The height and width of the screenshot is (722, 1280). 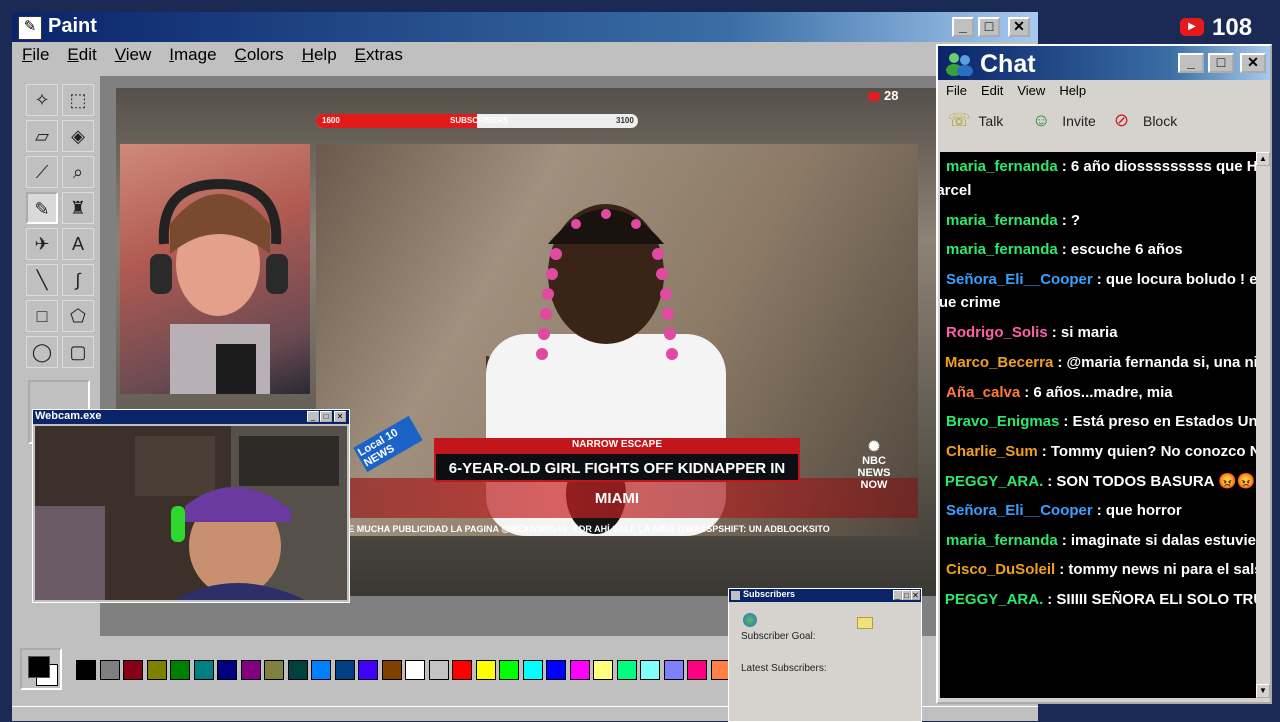 What do you see at coordinates (72, 26) in the screenshot?
I see `paint-title: Paint` at bounding box center [72, 26].